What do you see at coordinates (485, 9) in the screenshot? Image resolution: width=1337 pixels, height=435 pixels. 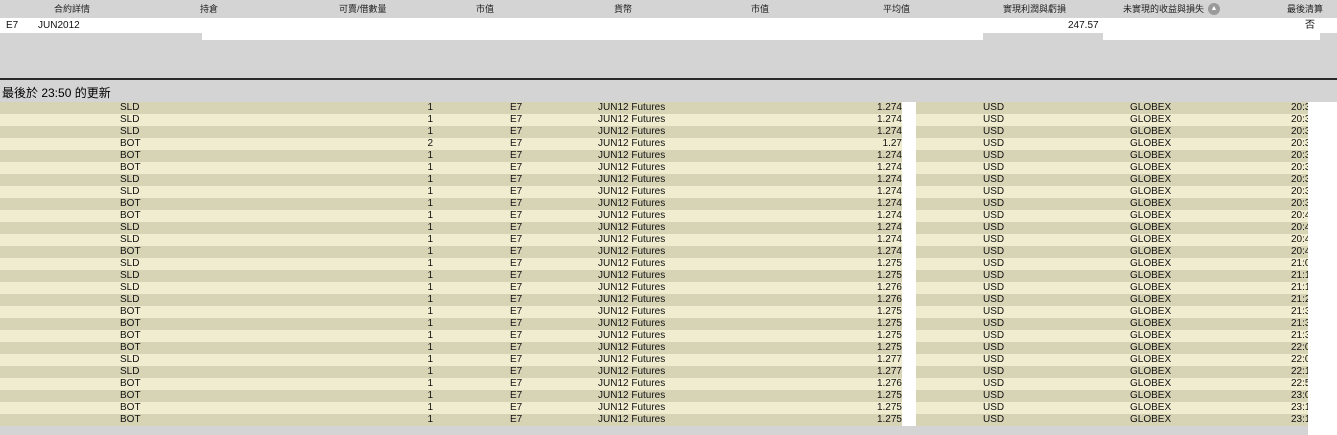 I see `col-market-value: 市值` at bounding box center [485, 9].